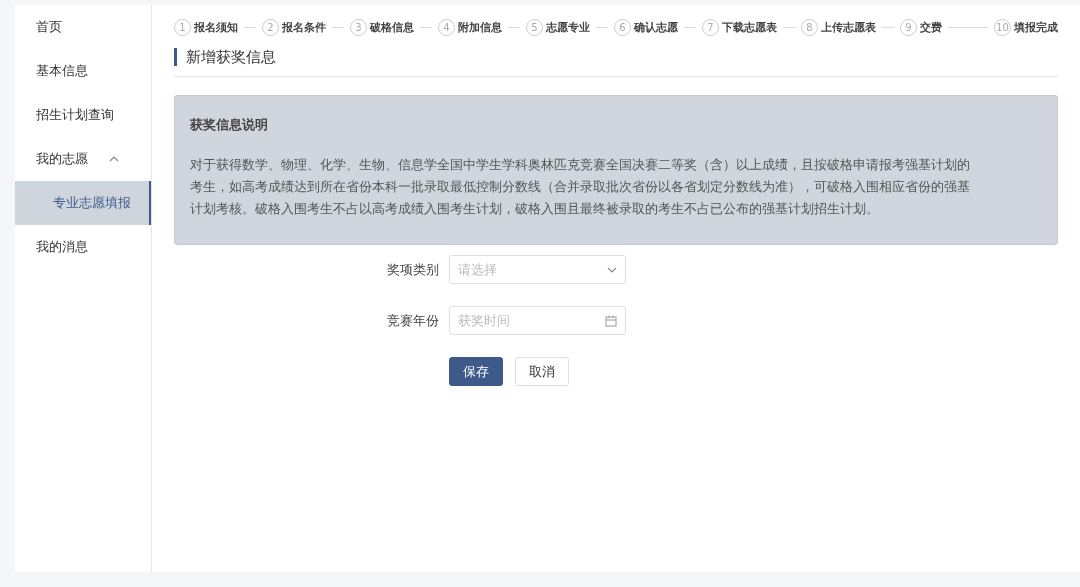  Describe the element at coordinates (476, 371) in the screenshot. I see `save-button: 保存` at that location.